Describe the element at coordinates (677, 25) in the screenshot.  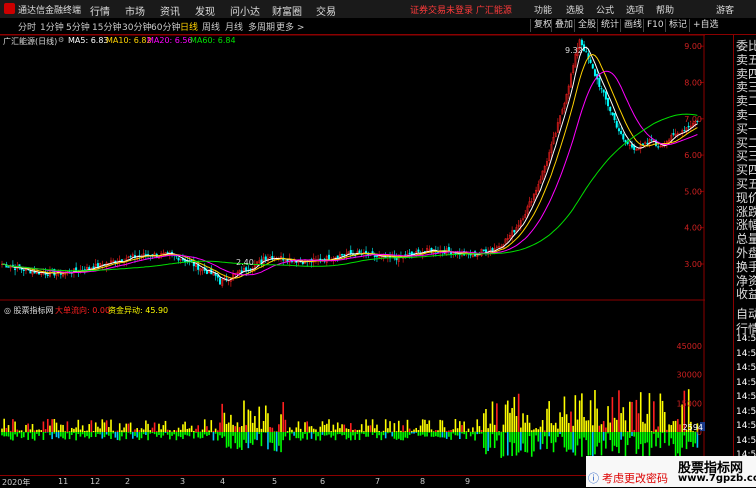
I see `biaoji-button: 标记` at that location.